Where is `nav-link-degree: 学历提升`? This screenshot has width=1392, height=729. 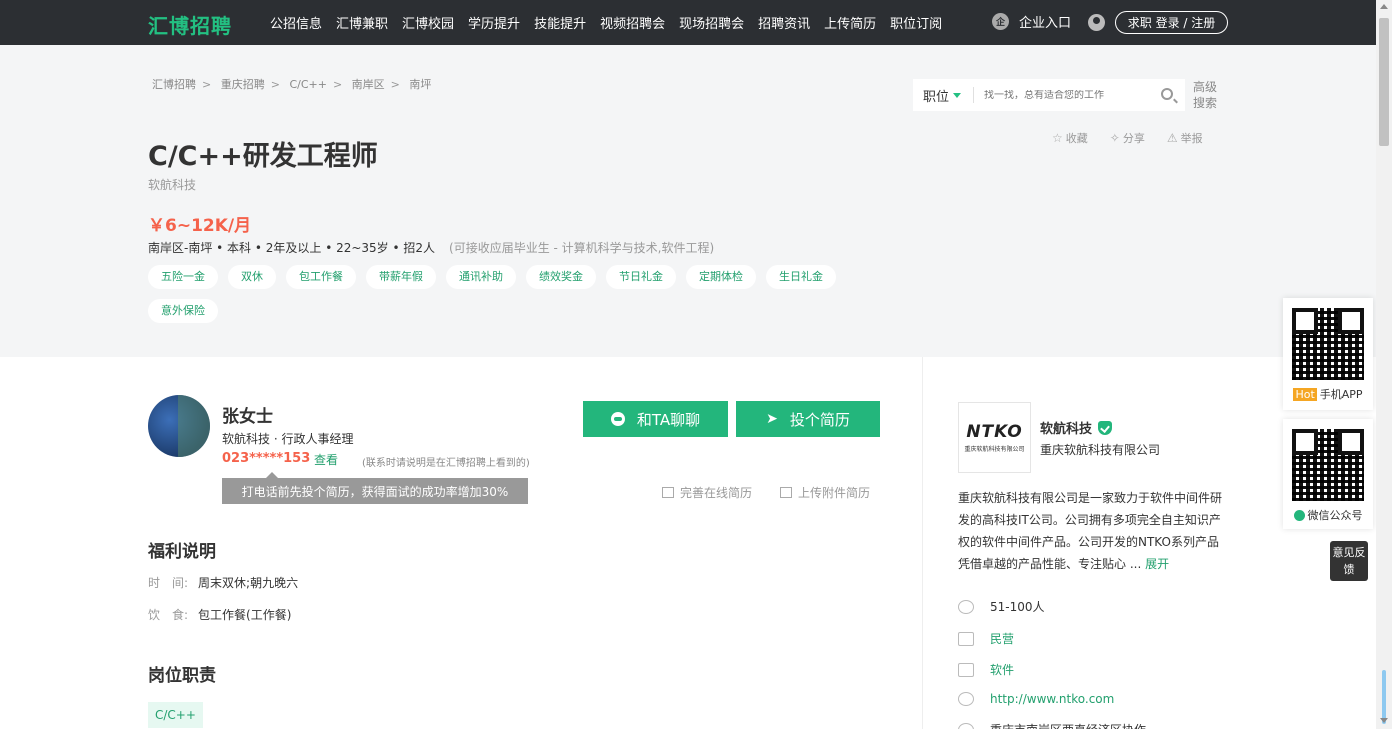
nav-link-degree: 学历提升 is located at coordinates (494, 22).